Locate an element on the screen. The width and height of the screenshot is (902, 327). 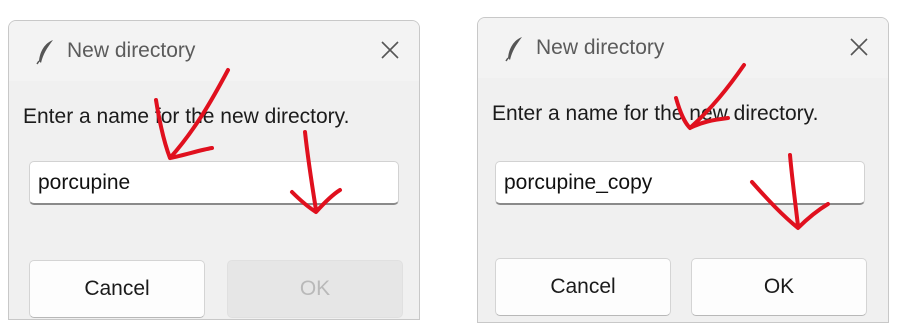
ok-button: OK is located at coordinates (779, 287).